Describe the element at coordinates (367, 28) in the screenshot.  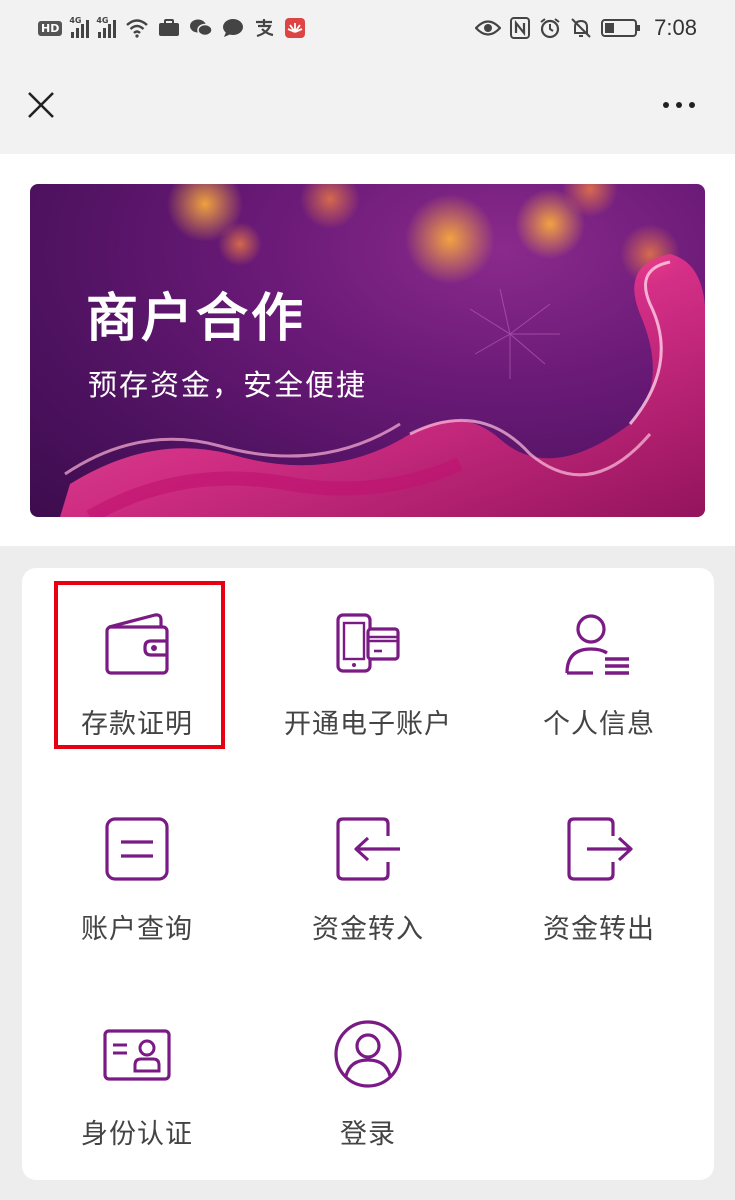
I see `status-bar: HD 4G 4G 7:08` at that location.